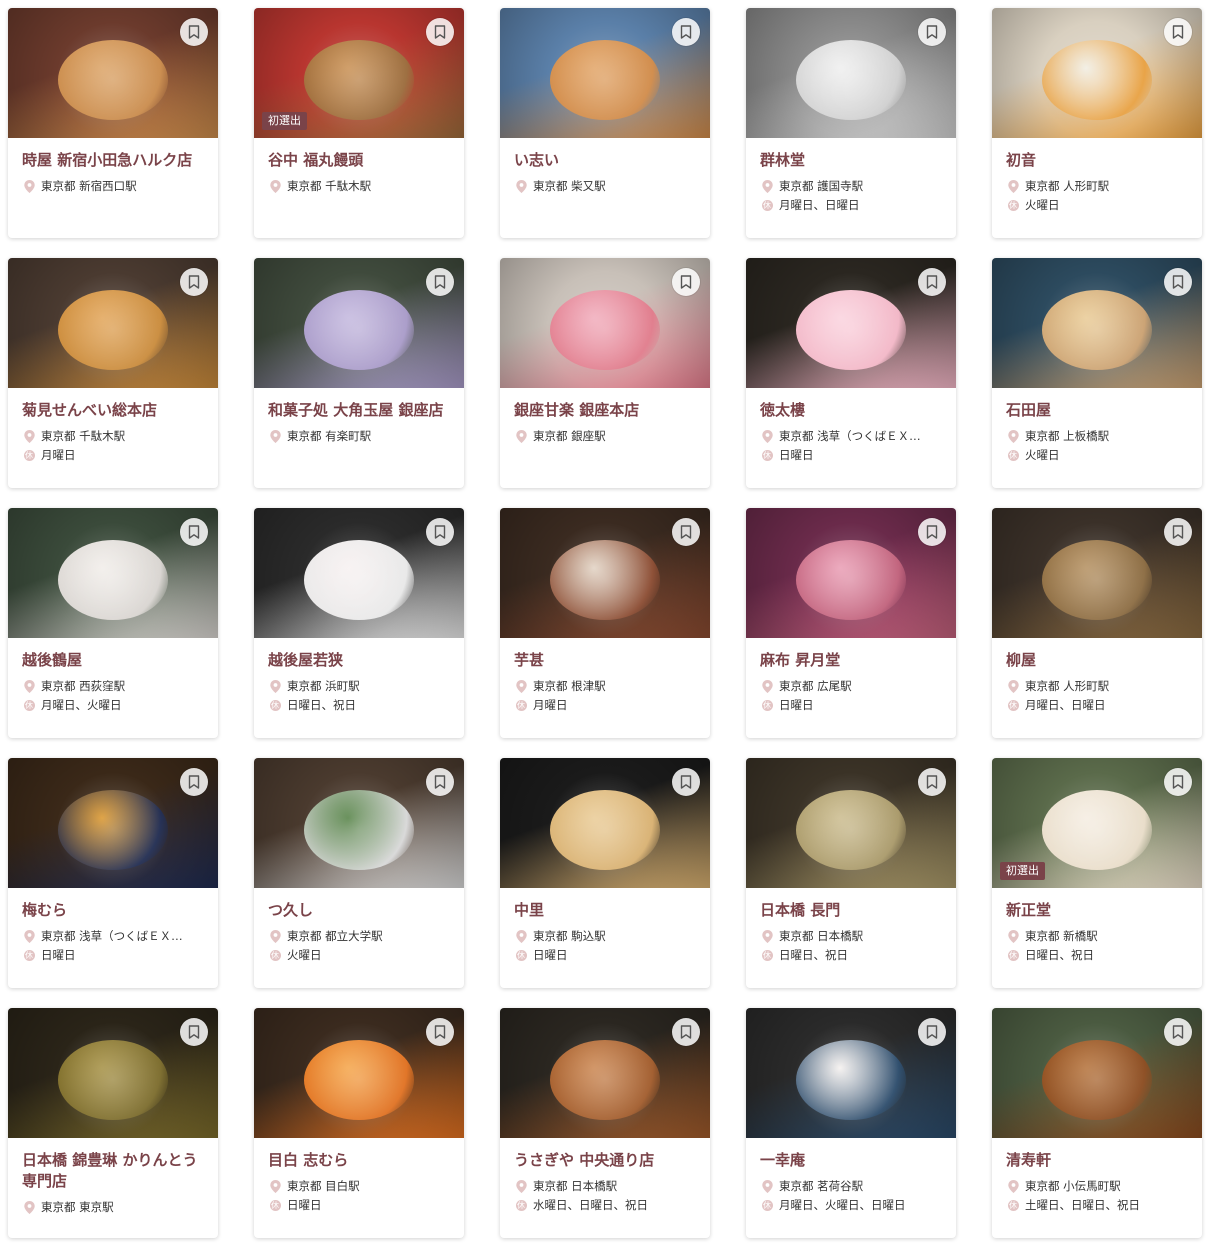 This screenshot has height=1246, width=1207. I want to click on shop-card: 石田屋 東京都 上板橋駅休火曜日, so click(1097, 373).